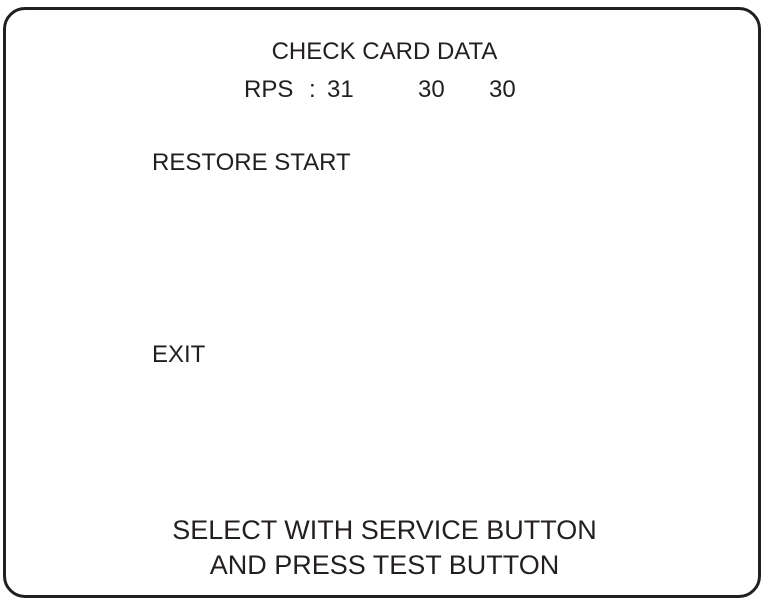 Image resolution: width=769 pixels, height=606 pixels. Describe the element at coordinates (384, 90) in the screenshot. I see `rps-readout: RPS : 31 30 30` at that location.